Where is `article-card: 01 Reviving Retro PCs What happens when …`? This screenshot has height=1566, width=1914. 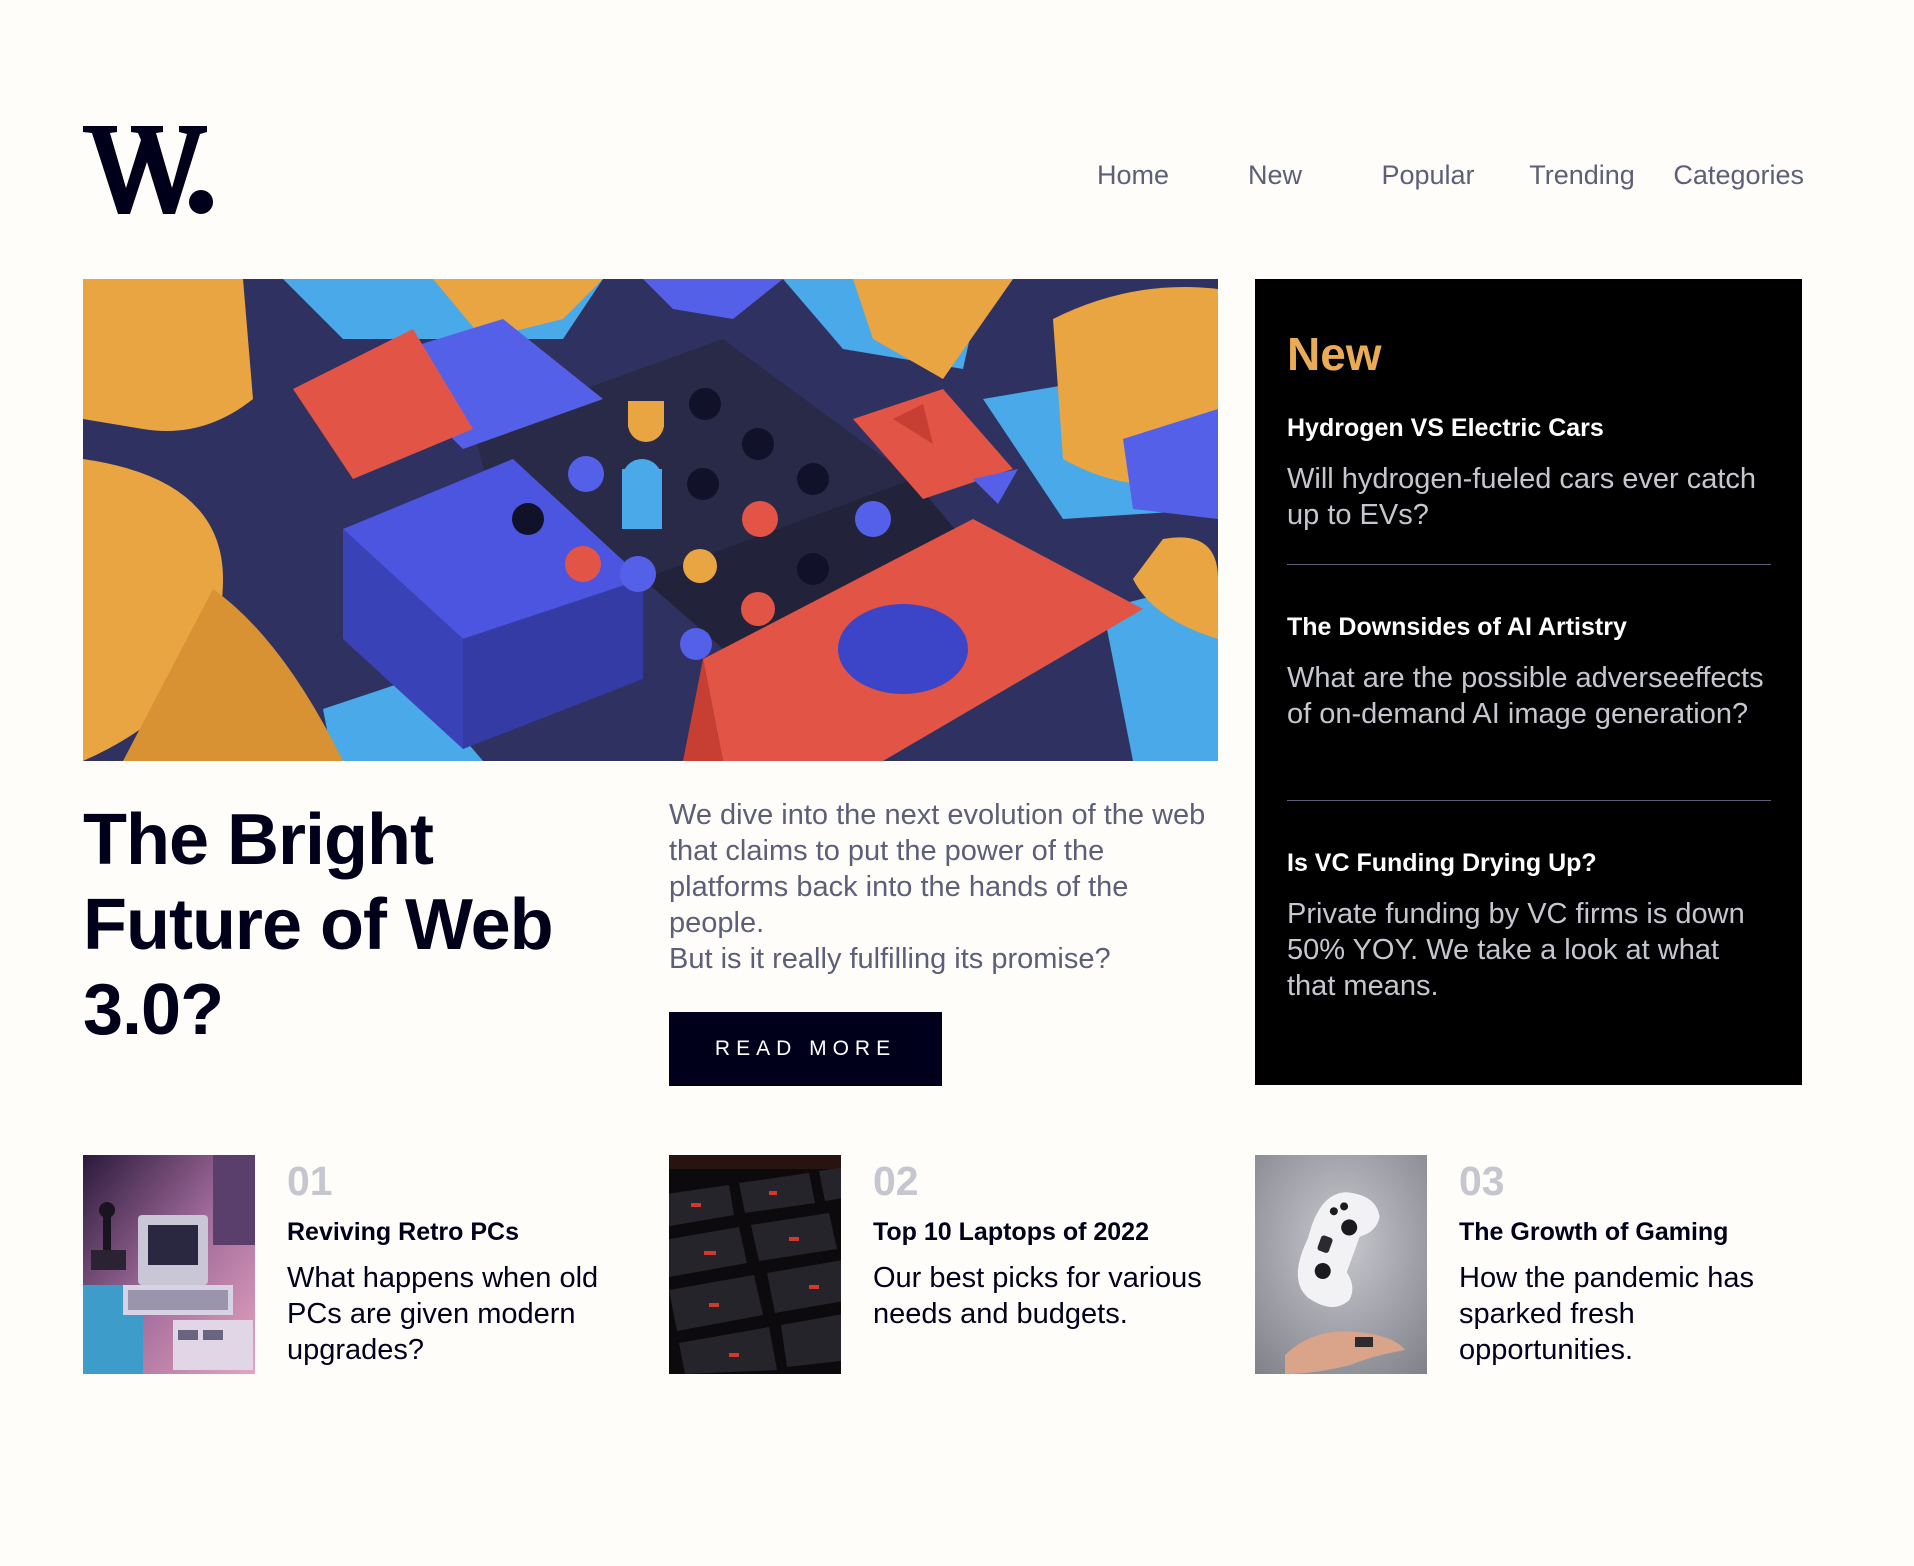
article-card: 01 Reviving Retro PCs What happens when … is located at coordinates (353, 1264).